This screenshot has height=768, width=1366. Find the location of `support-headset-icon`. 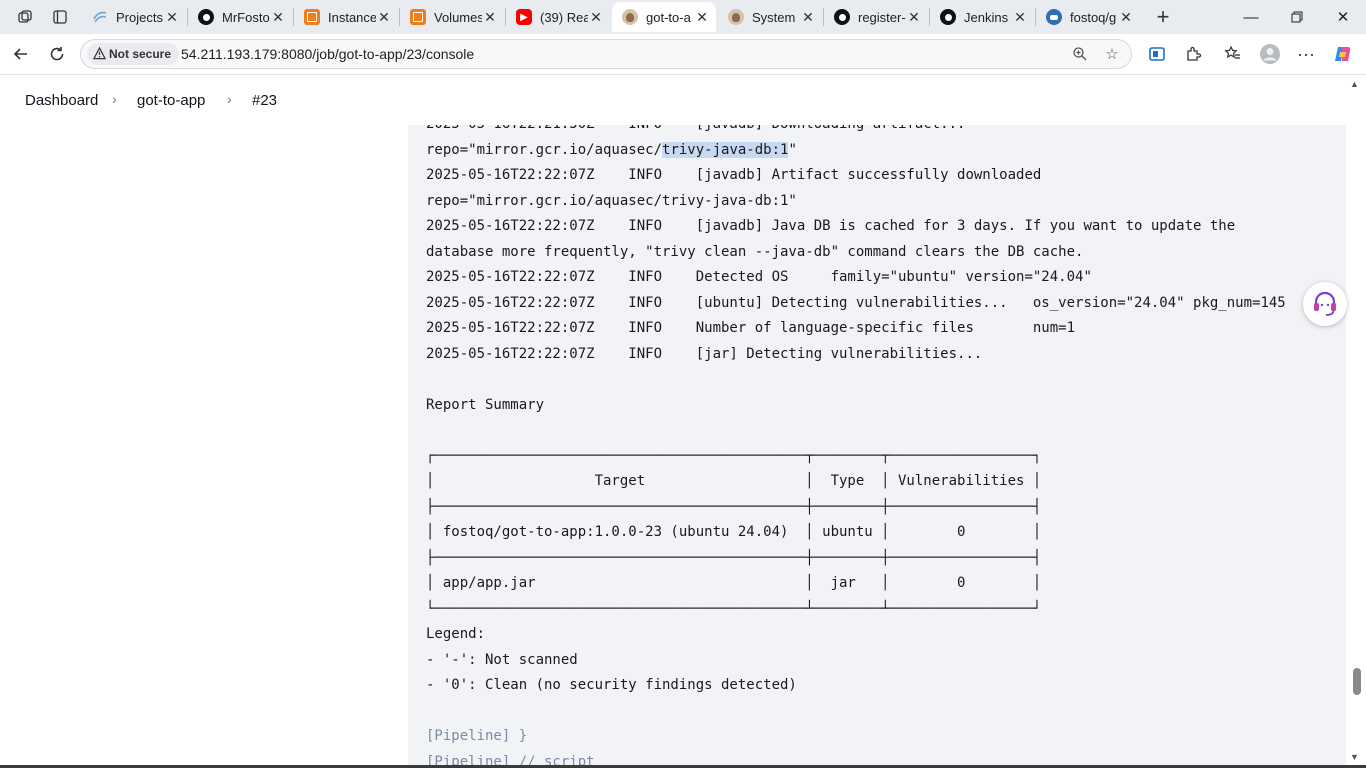

support-headset-icon is located at coordinates (1325, 304).